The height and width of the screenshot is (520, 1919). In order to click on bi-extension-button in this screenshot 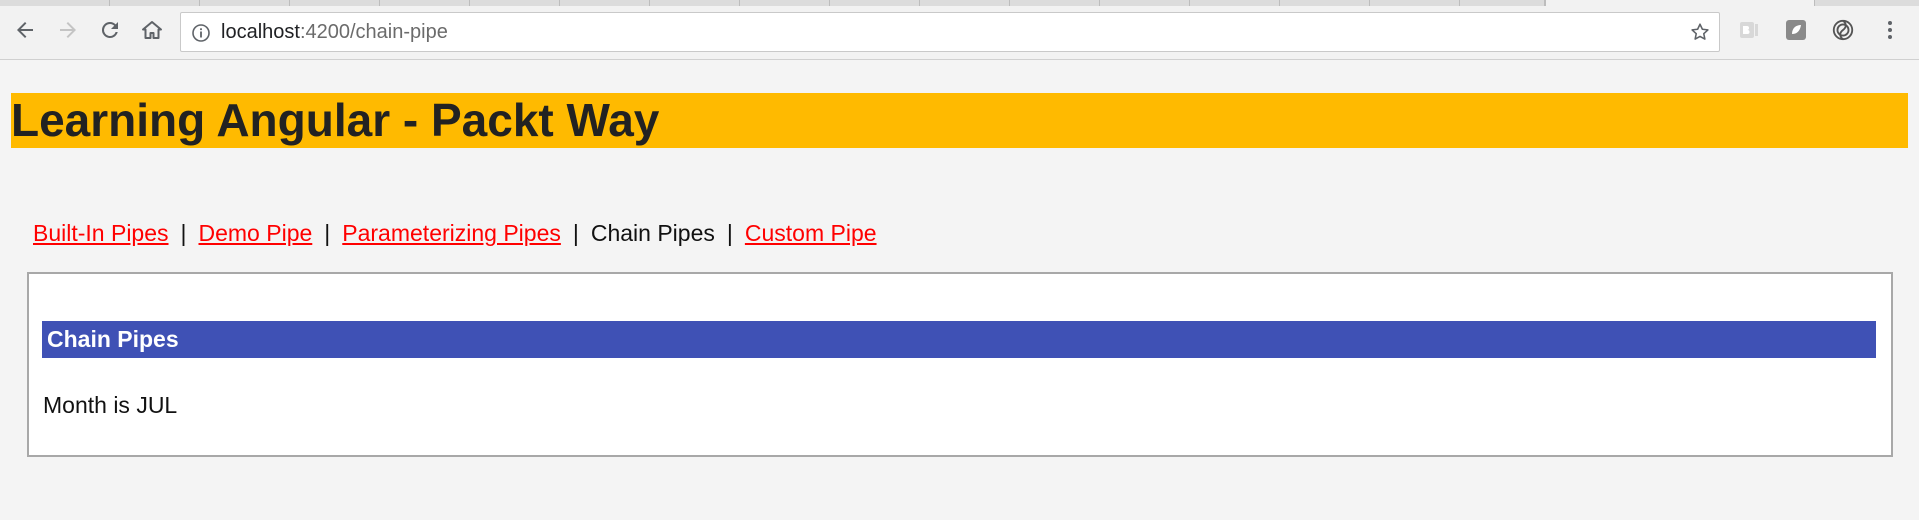, I will do `click(1749, 30)`.